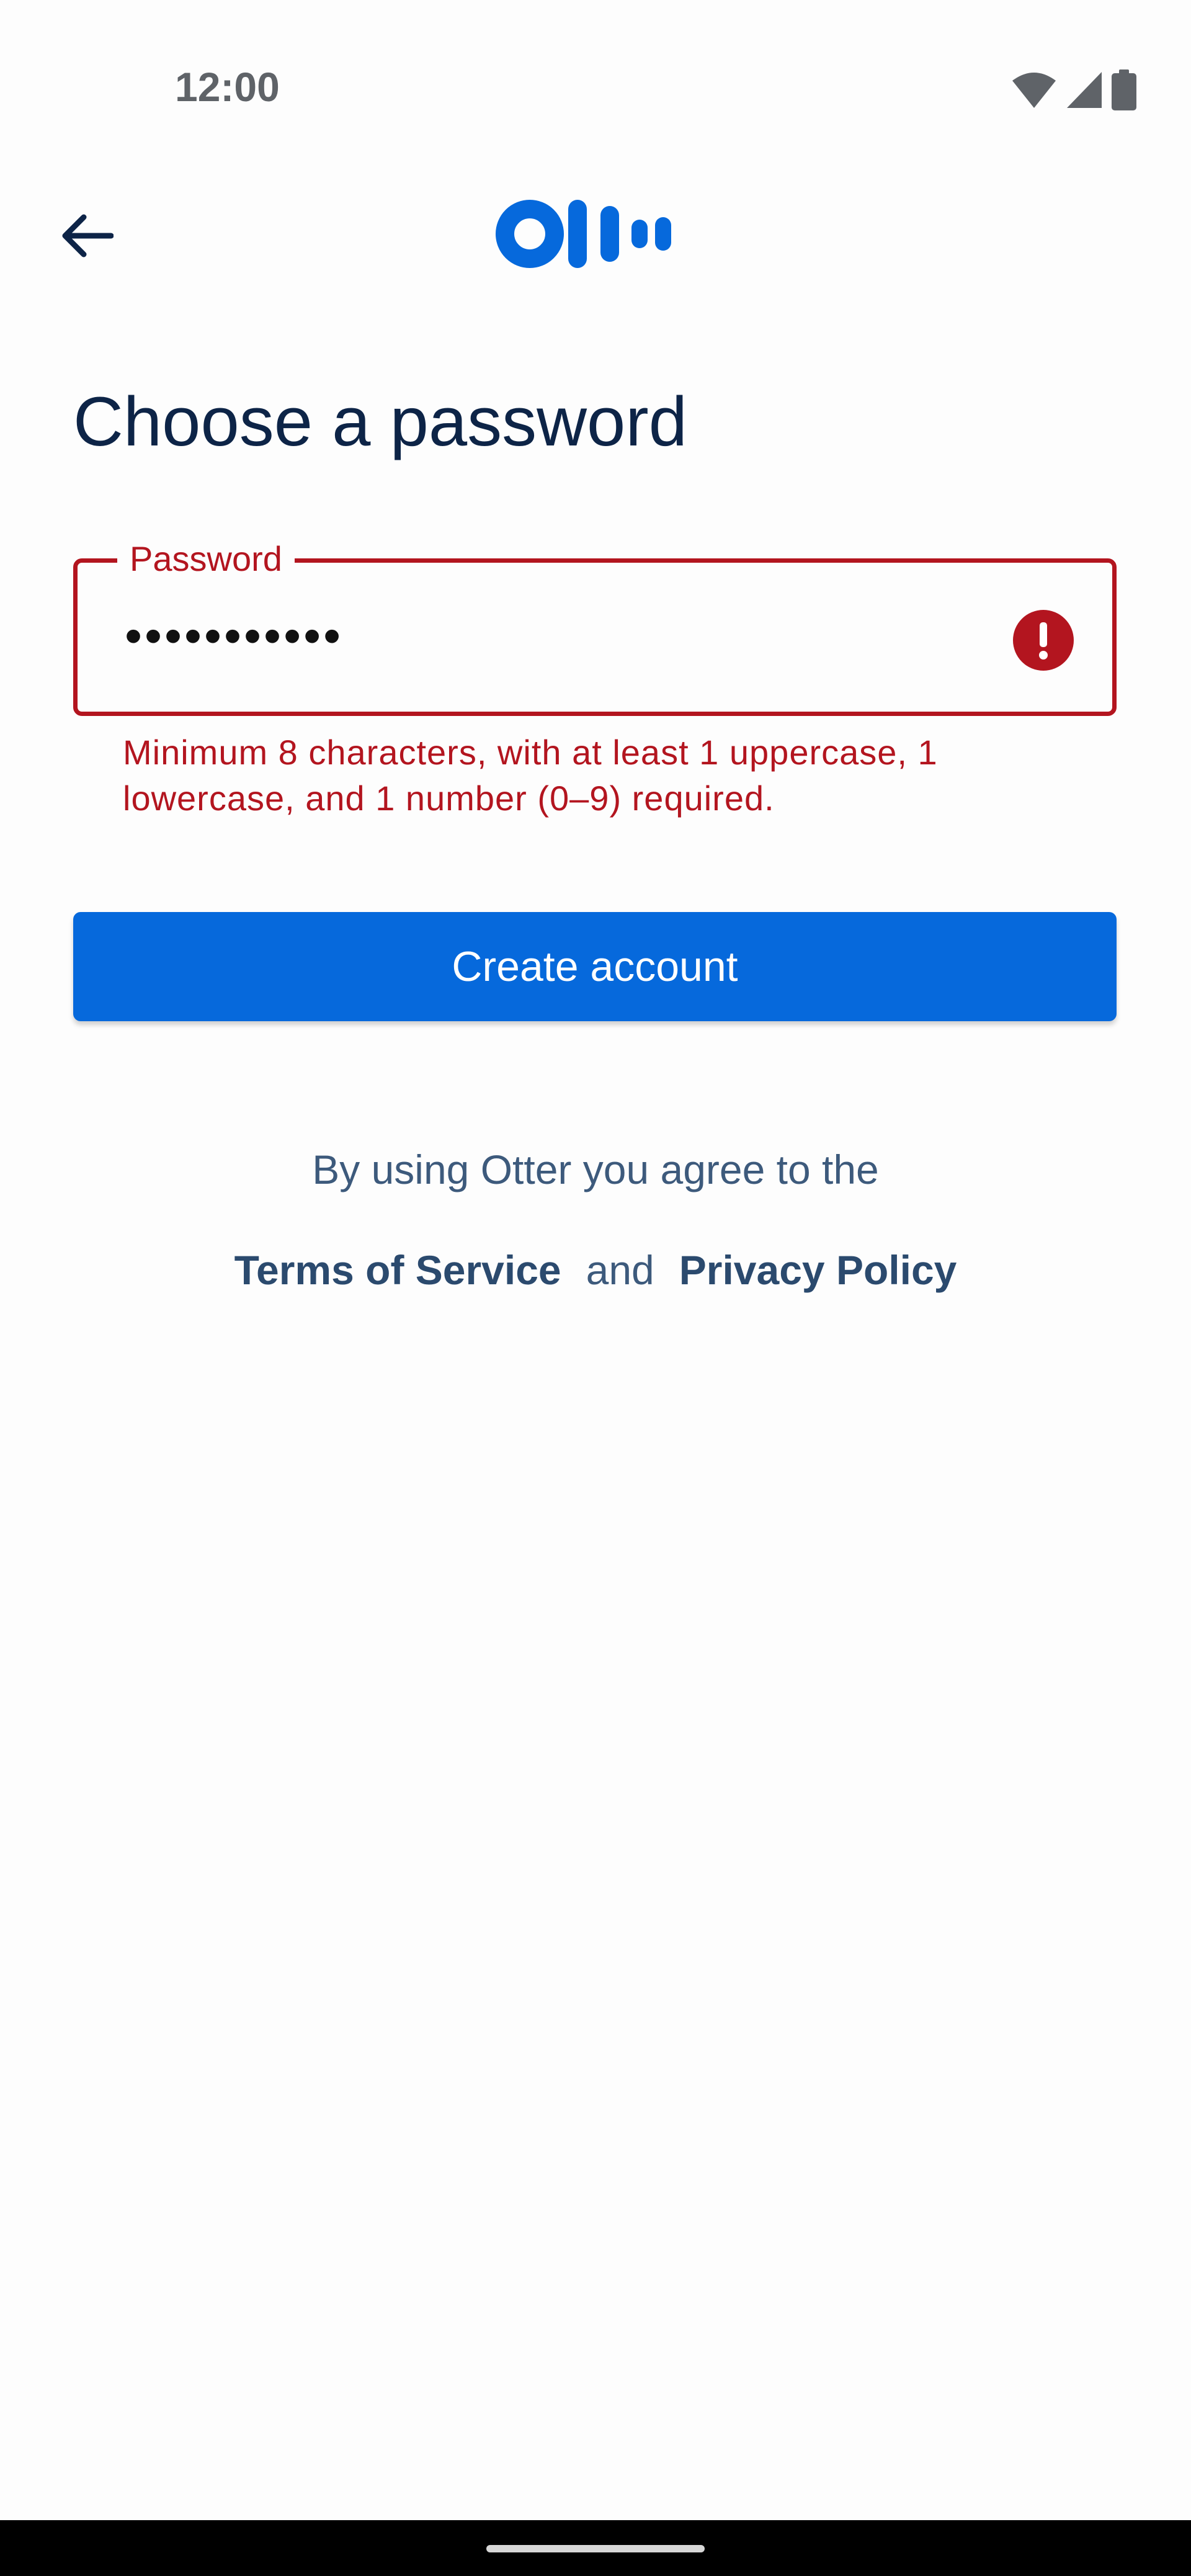 This screenshot has height=2576, width=1191. I want to click on agreement-links: Terms of Service and Privacy Policy, so click(595, 1270).